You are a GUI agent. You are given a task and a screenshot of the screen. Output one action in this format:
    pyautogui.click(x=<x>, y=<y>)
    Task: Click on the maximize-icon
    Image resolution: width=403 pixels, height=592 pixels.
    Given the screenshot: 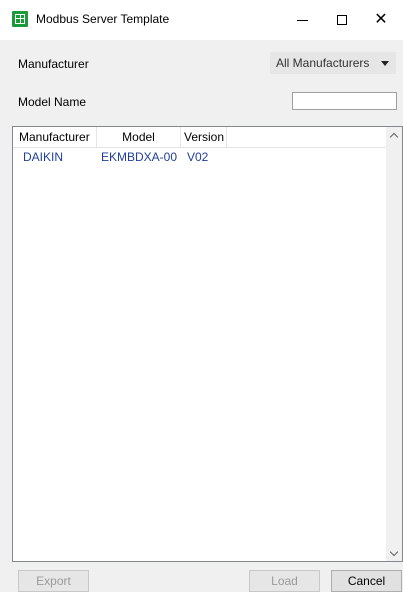 What is the action you would take?
    pyautogui.click(x=342, y=20)
    